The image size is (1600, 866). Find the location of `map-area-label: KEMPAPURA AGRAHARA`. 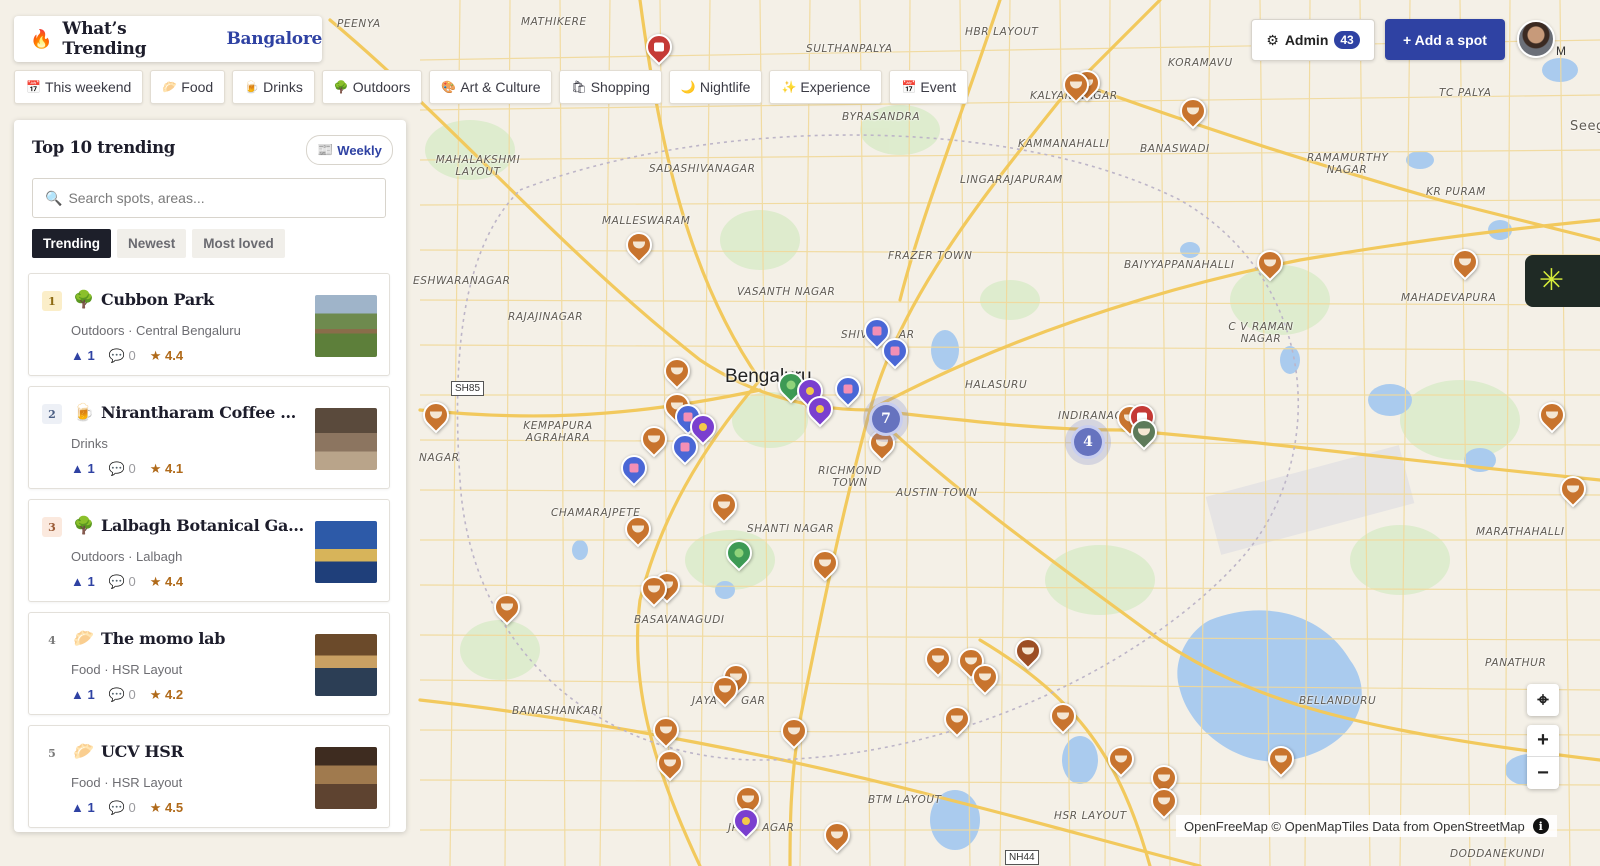

map-area-label: KEMPAPURA AGRAHARA is located at coordinates (558, 432).